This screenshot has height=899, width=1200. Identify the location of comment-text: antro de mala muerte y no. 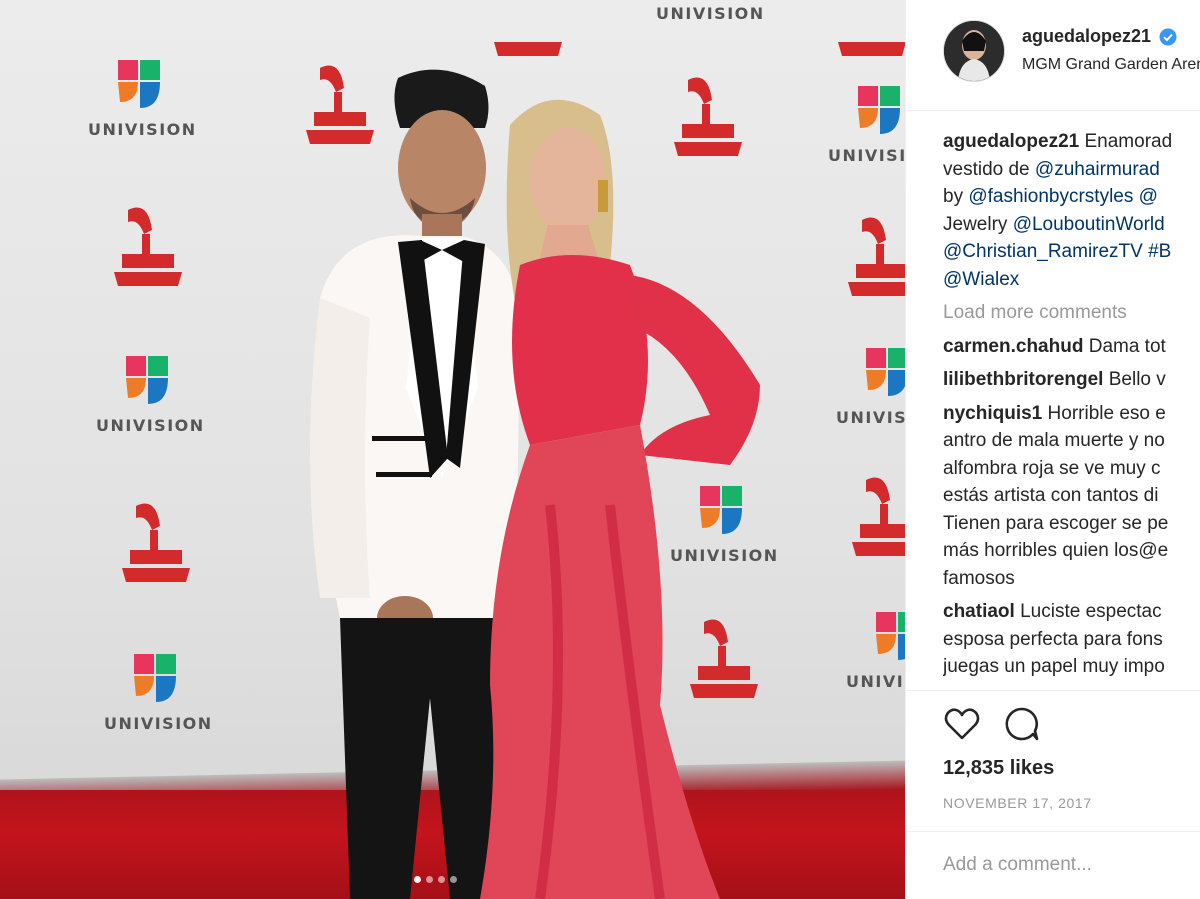
(1054, 440).